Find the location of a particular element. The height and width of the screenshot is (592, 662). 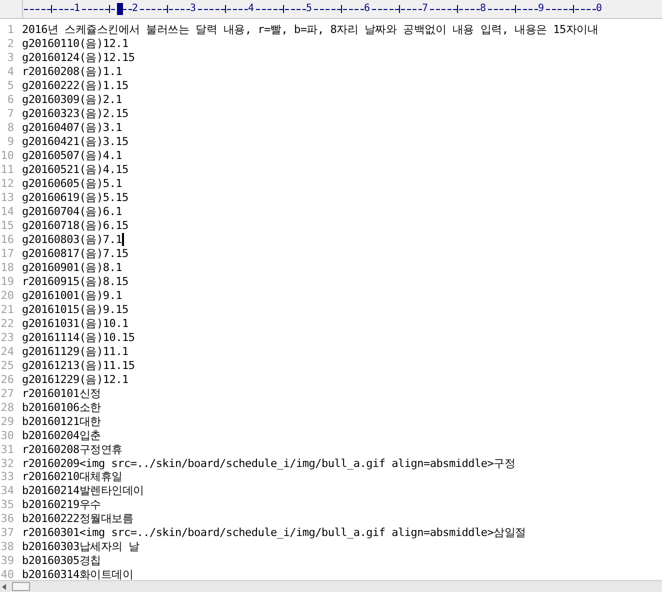

line-number: 11 is located at coordinates (7, 169).